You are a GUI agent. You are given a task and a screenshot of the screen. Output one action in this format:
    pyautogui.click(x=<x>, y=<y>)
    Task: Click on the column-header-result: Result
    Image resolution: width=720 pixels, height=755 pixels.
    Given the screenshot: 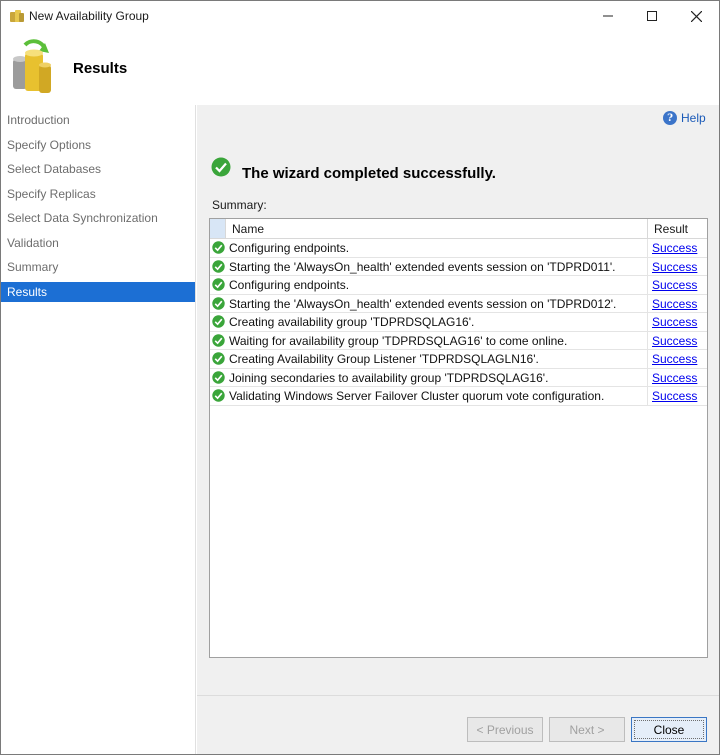 What is the action you would take?
    pyautogui.click(x=671, y=229)
    